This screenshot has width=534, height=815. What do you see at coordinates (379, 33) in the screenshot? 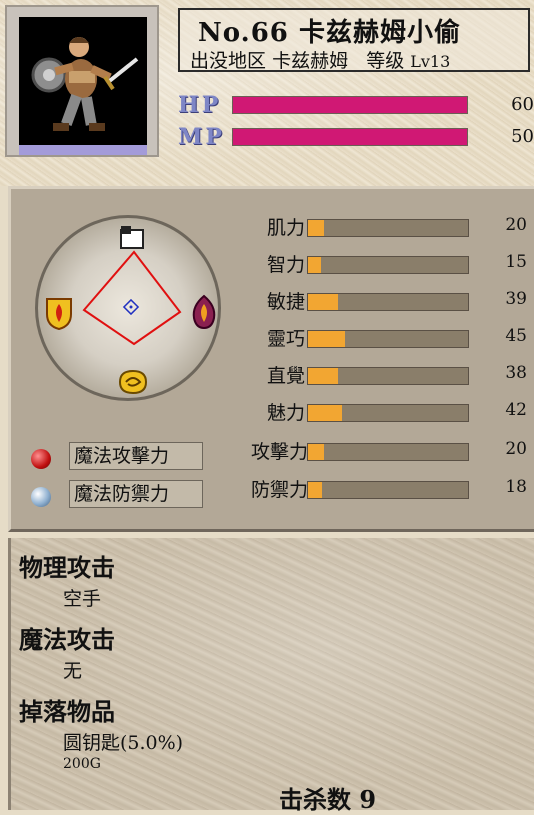
I see `monster-name: 卡兹赫姆小偷` at bounding box center [379, 33].